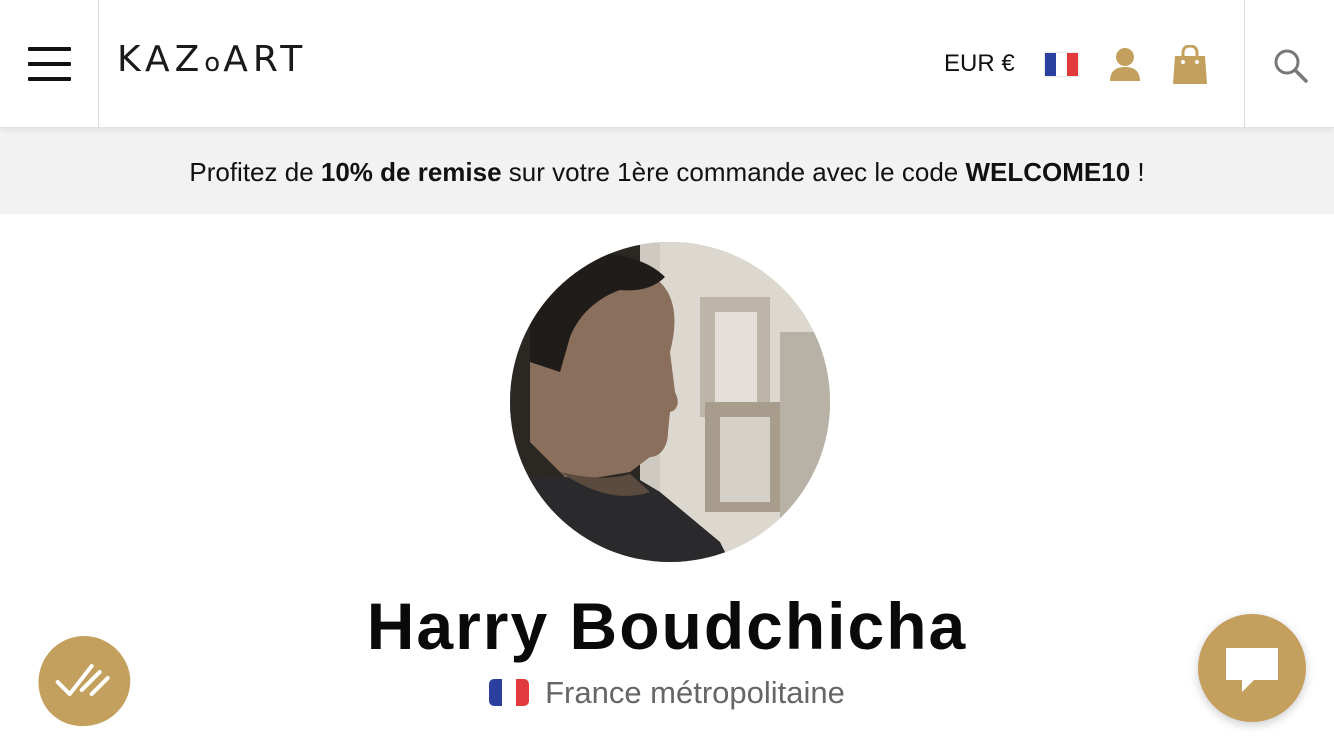 Image resolution: width=1334 pixels, height=750 pixels. What do you see at coordinates (1125, 64) in the screenshot?
I see `user-icon` at bounding box center [1125, 64].